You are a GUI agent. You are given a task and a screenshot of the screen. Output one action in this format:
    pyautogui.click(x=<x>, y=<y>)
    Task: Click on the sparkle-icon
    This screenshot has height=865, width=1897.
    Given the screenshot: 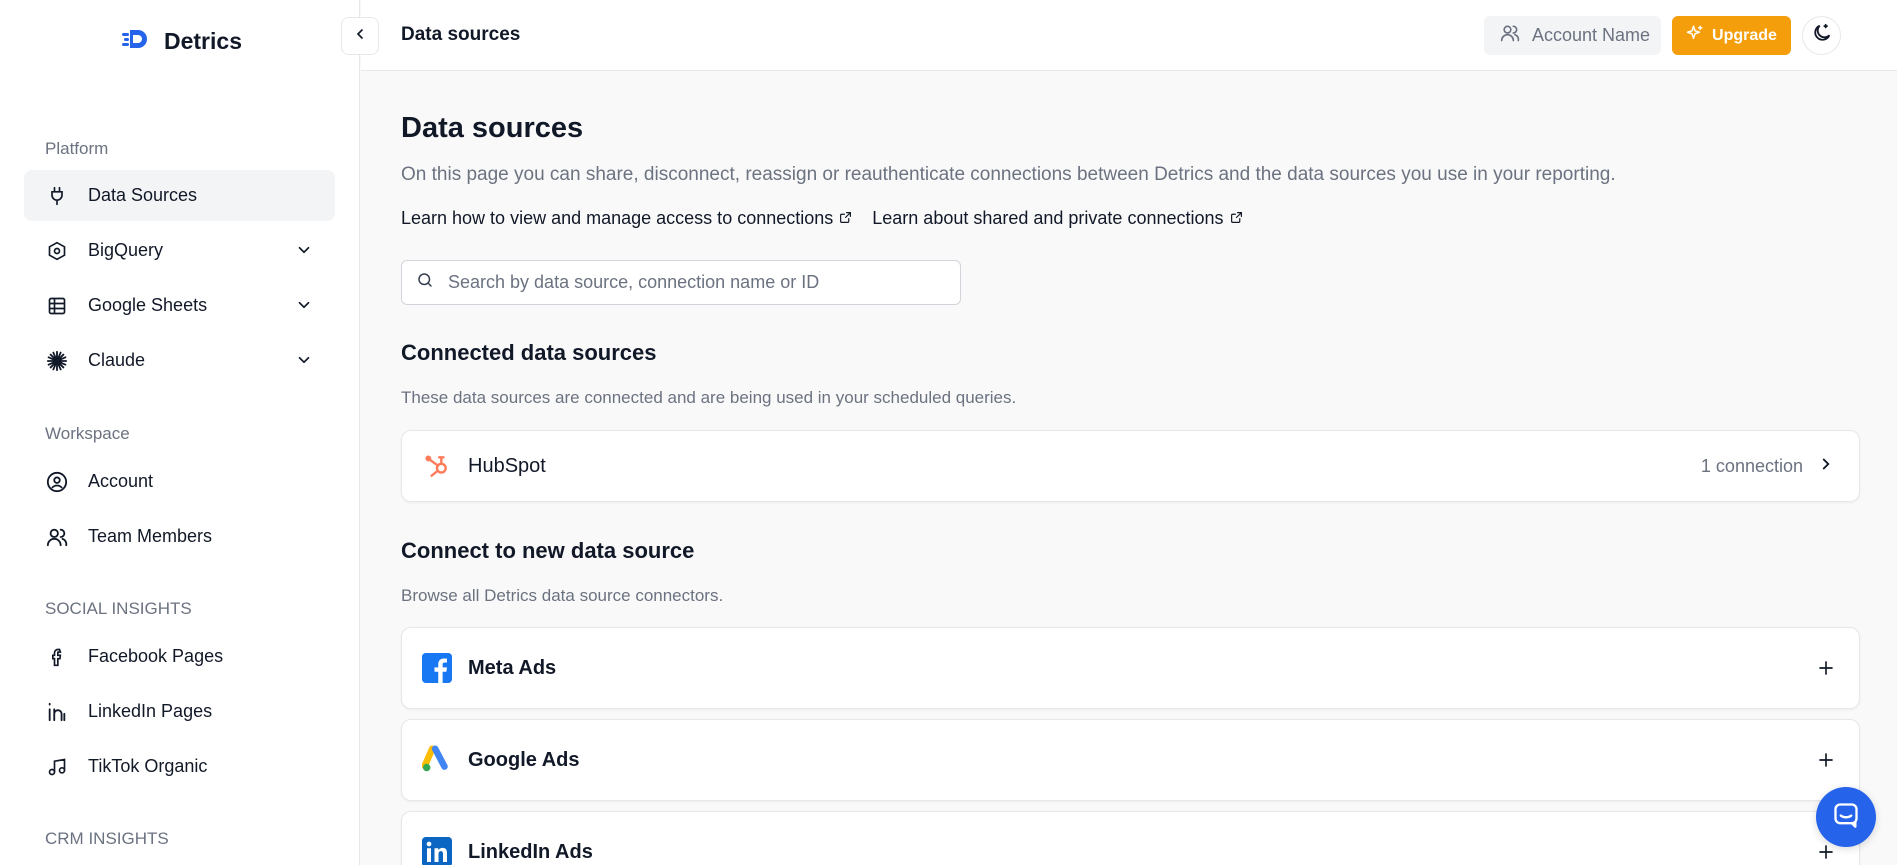 What is the action you would take?
    pyautogui.click(x=1695, y=35)
    